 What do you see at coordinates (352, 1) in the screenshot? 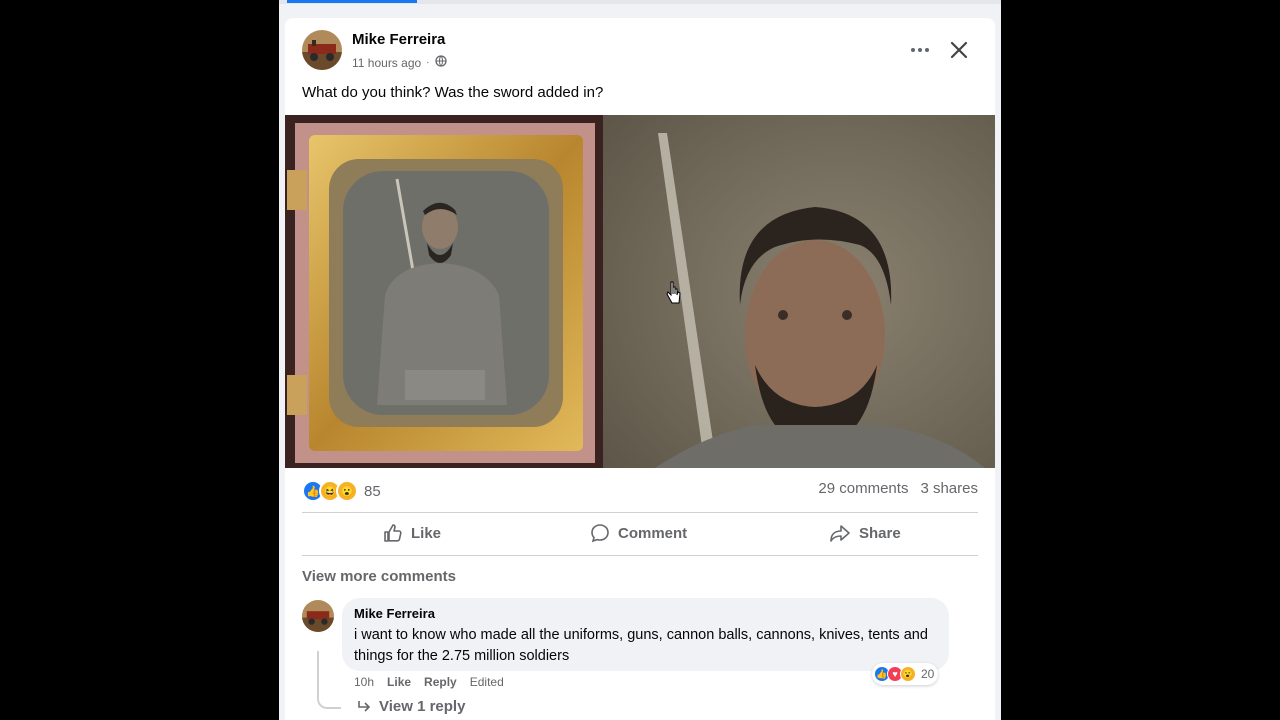
I see `active-tab-indicator` at bounding box center [352, 1].